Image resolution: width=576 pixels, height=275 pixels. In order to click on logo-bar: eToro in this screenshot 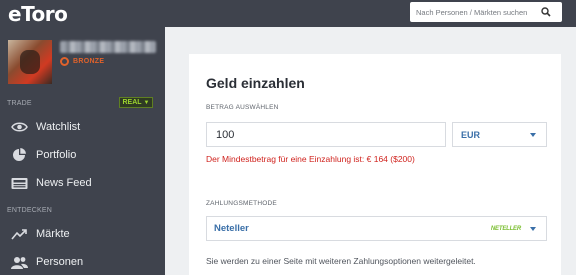, I will do `click(82, 13)`.